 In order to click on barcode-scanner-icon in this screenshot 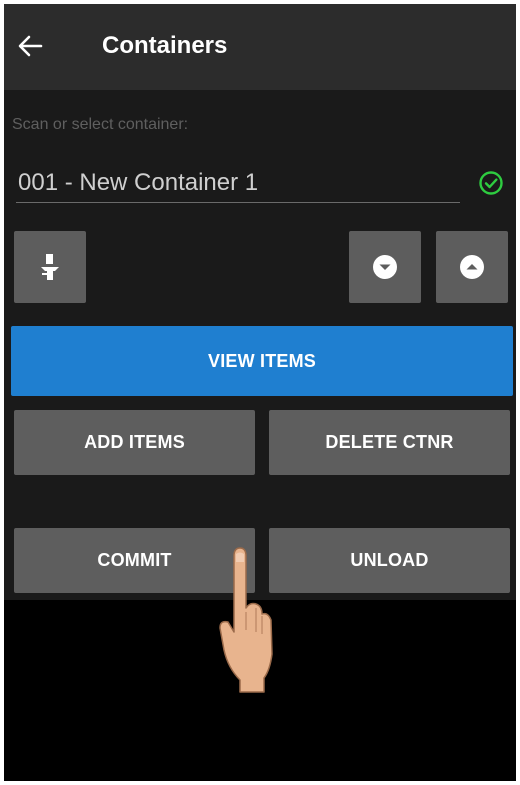, I will do `click(50, 267)`.